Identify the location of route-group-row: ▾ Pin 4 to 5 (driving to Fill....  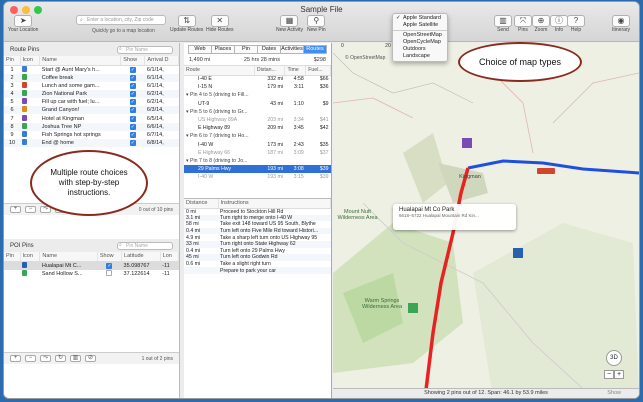
(257, 95).